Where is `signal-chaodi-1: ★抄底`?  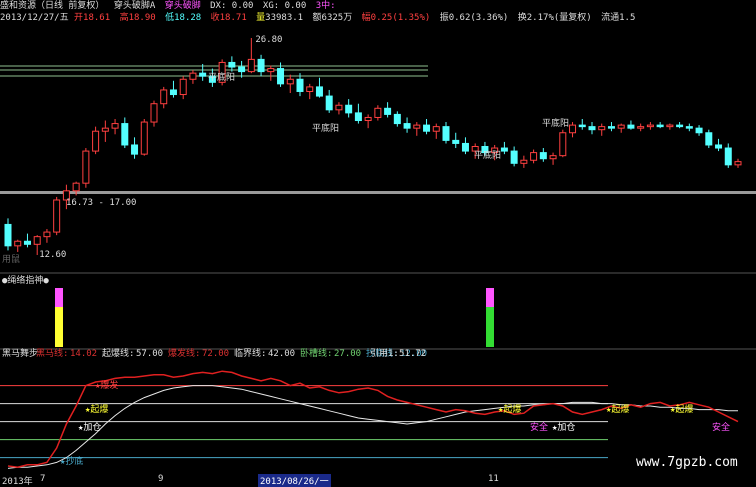
signal-chaodi-1: ★抄底 is located at coordinates (71, 461).